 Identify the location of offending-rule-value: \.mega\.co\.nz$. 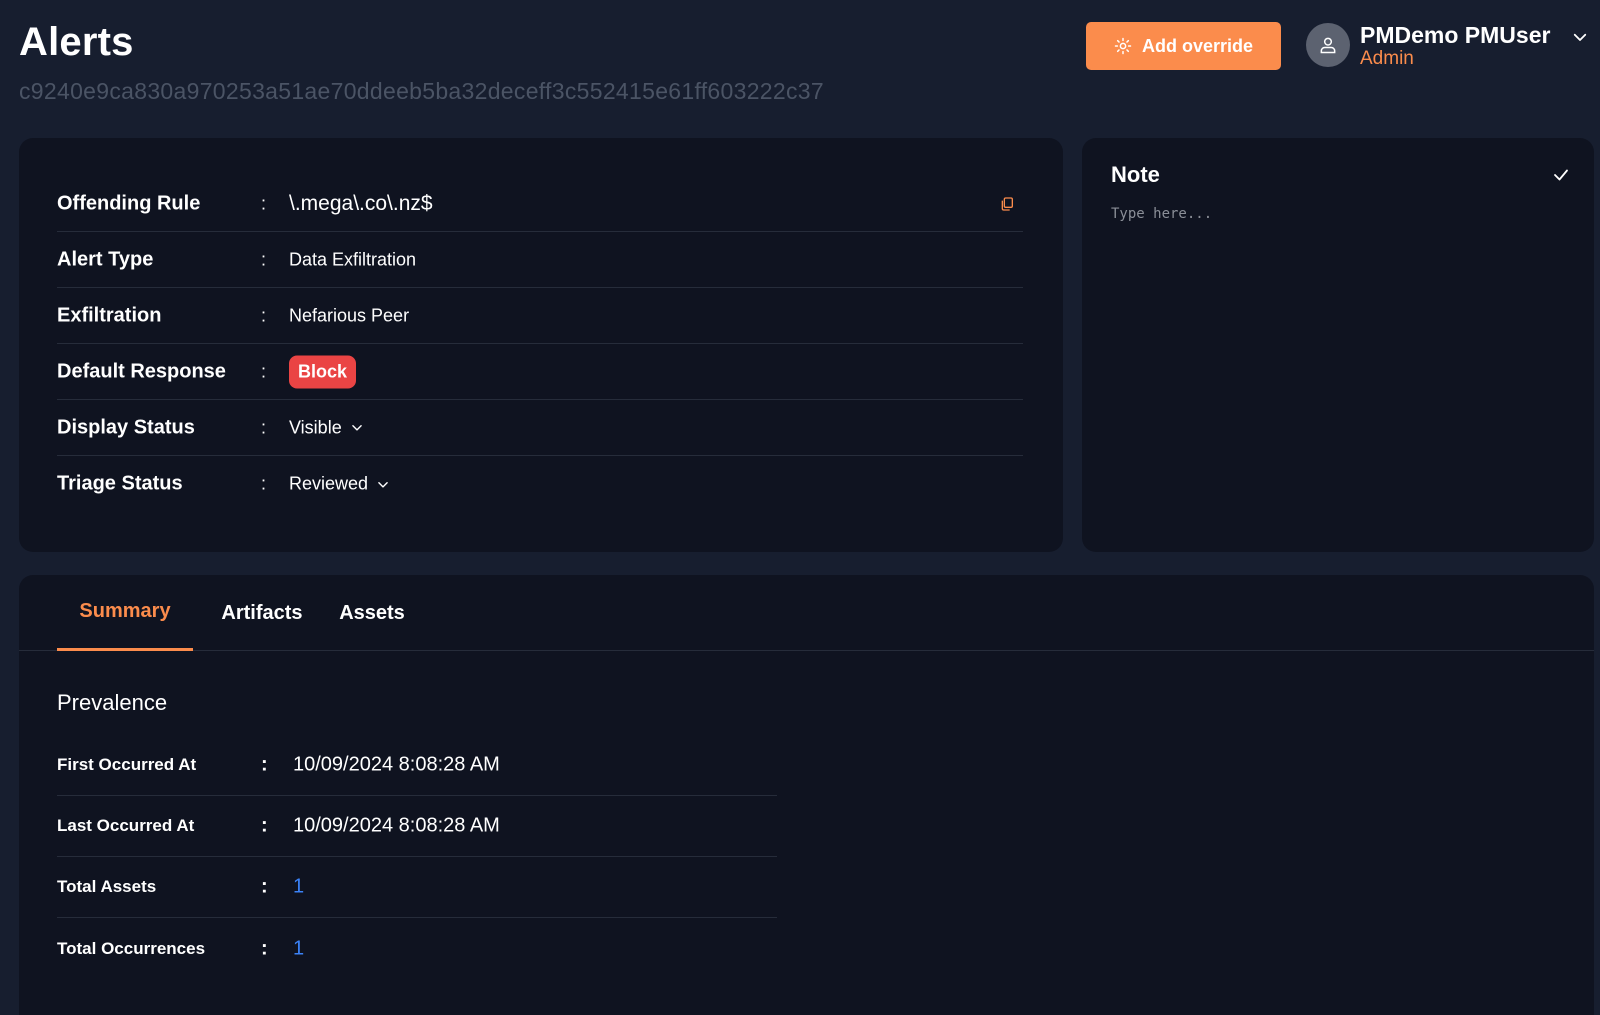
(361, 203).